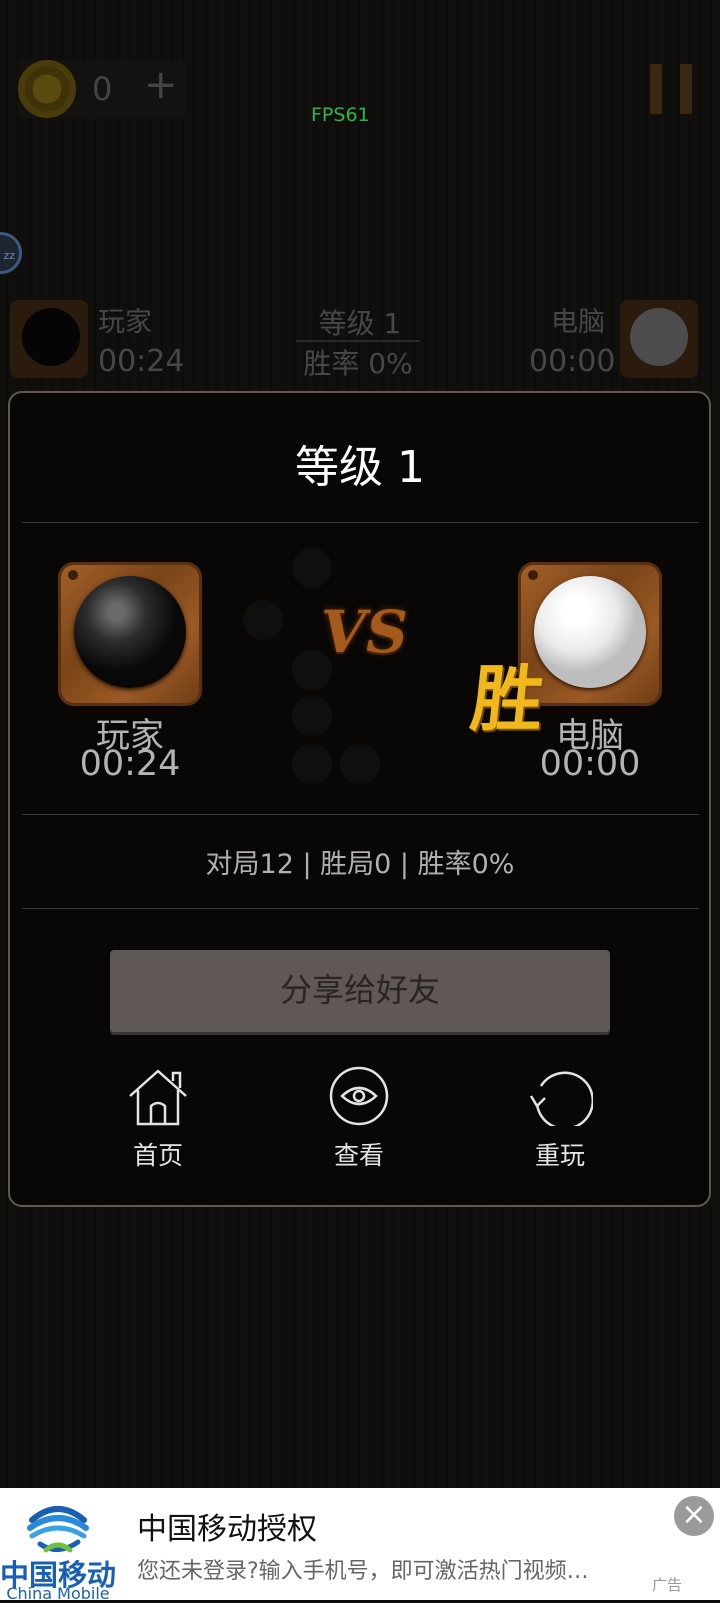  What do you see at coordinates (572, 361) in the screenshot?
I see `cpu-timer-top: 00:00` at bounding box center [572, 361].